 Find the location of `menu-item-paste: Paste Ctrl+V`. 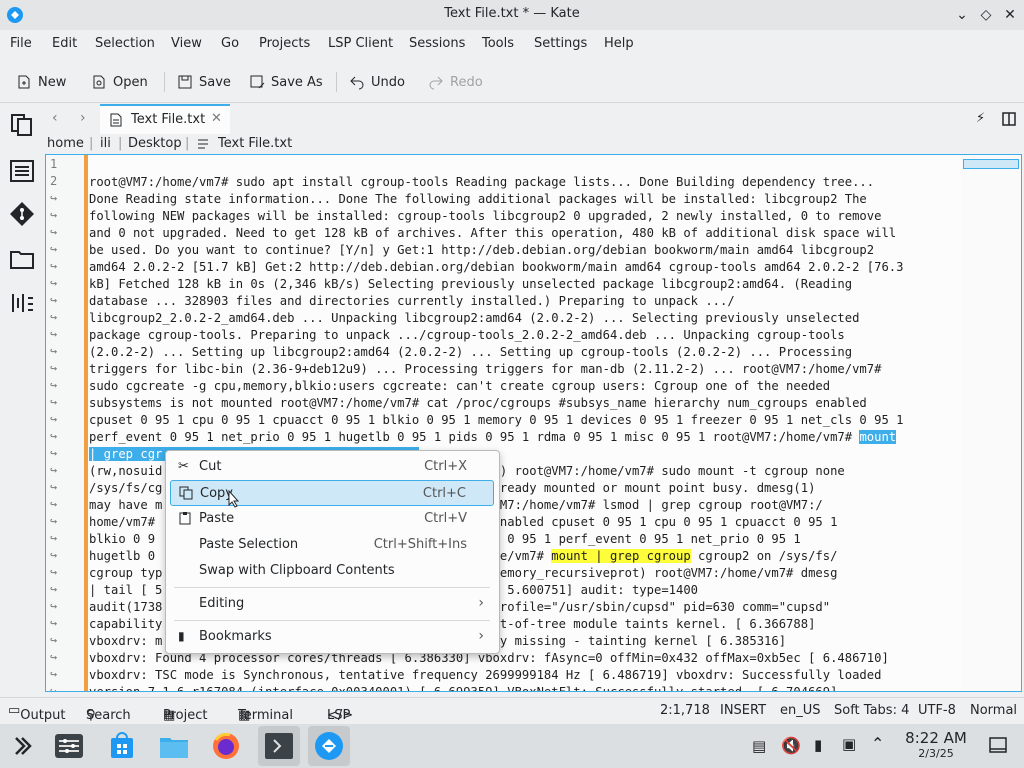

menu-item-paste: Paste Ctrl+V is located at coordinates (332, 519).